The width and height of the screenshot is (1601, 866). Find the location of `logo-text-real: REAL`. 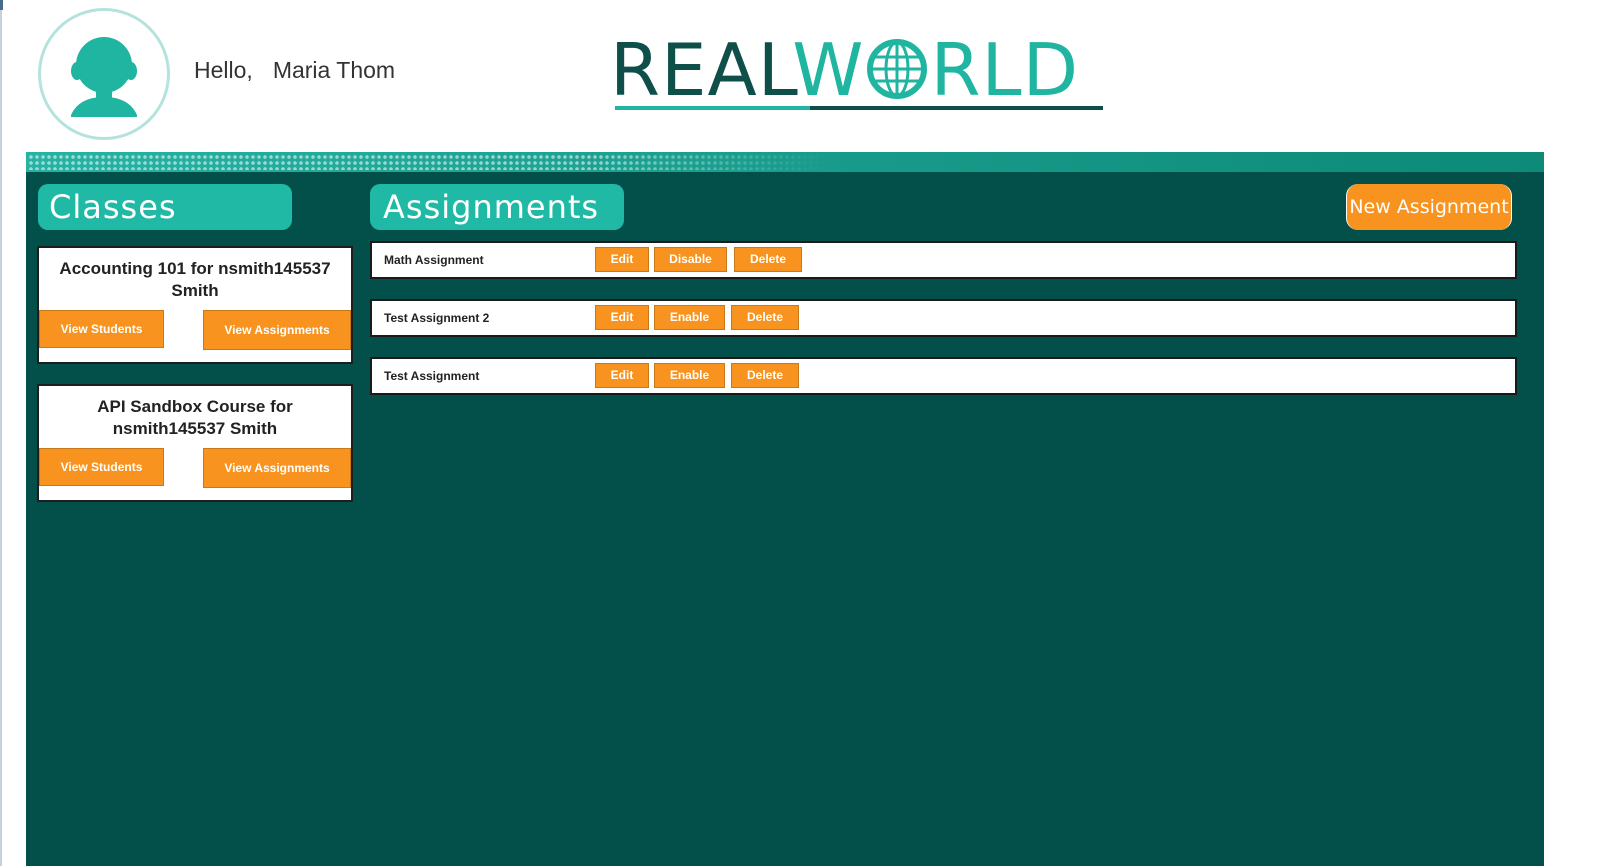

logo-text-real: REAL is located at coordinates (701, 70).